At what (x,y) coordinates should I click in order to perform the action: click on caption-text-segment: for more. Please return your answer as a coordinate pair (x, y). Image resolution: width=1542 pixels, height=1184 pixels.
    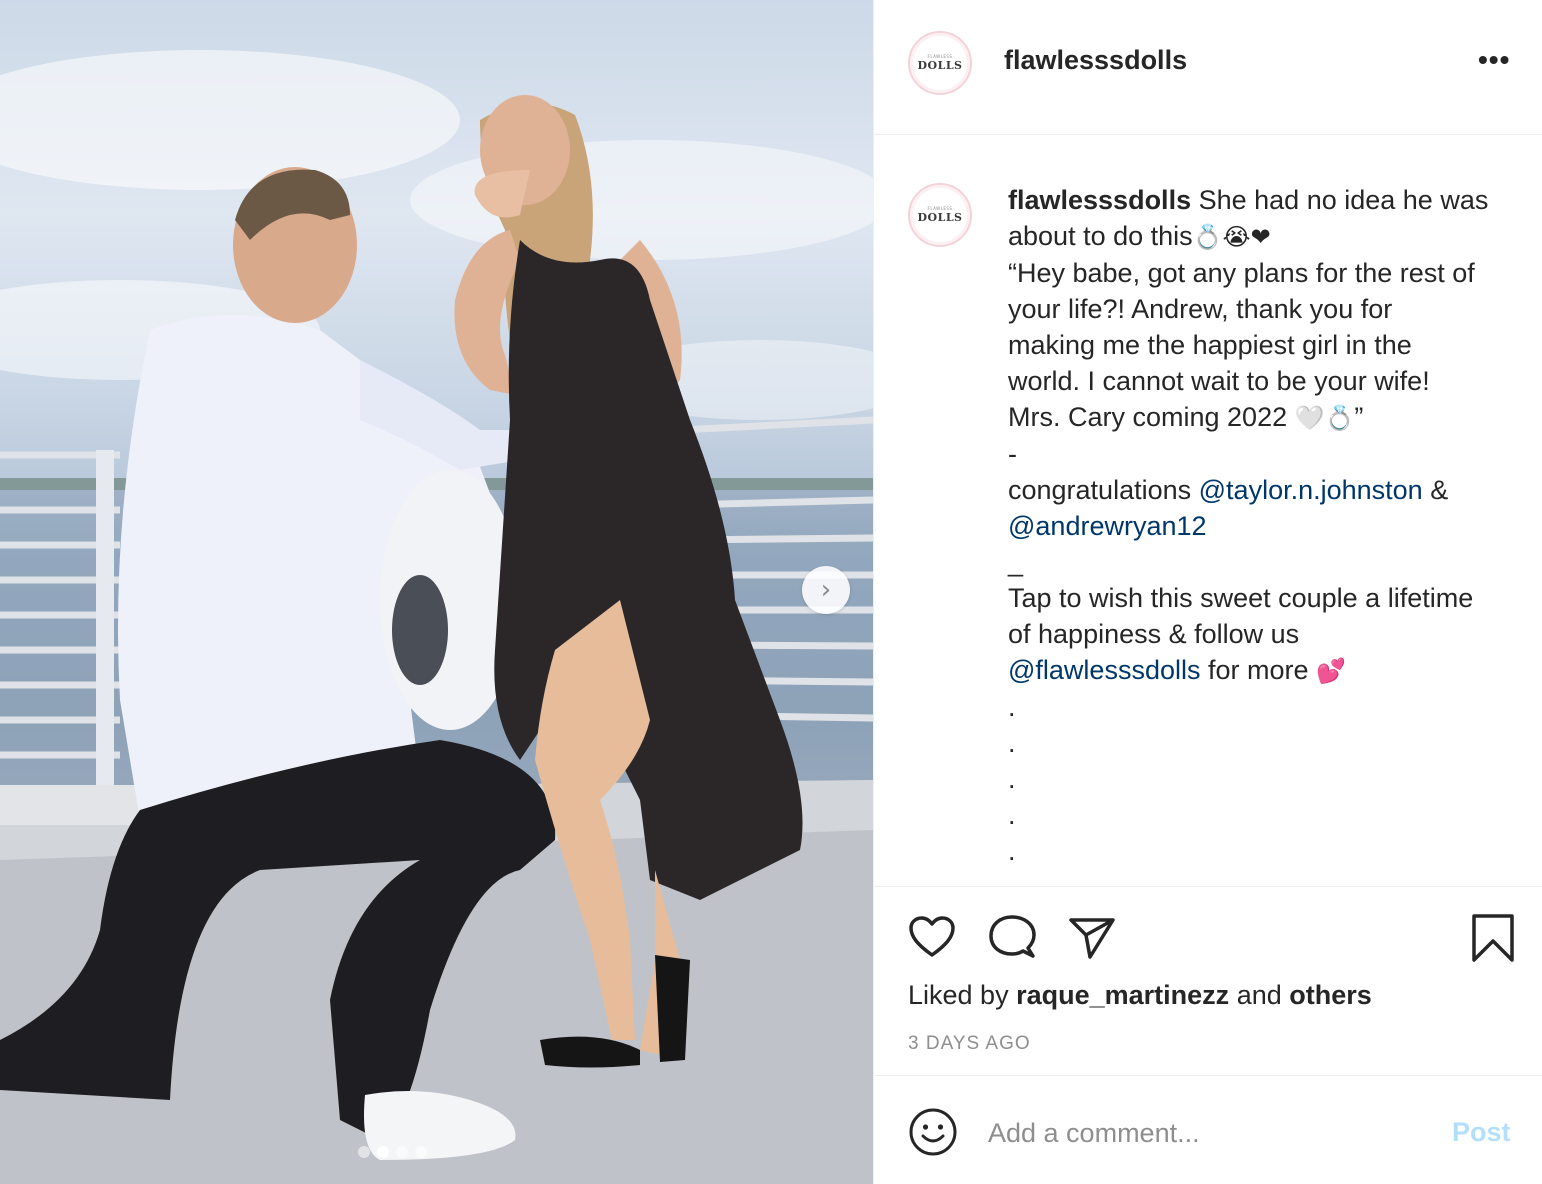
    Looking at the image, I should click on (1258, 670).